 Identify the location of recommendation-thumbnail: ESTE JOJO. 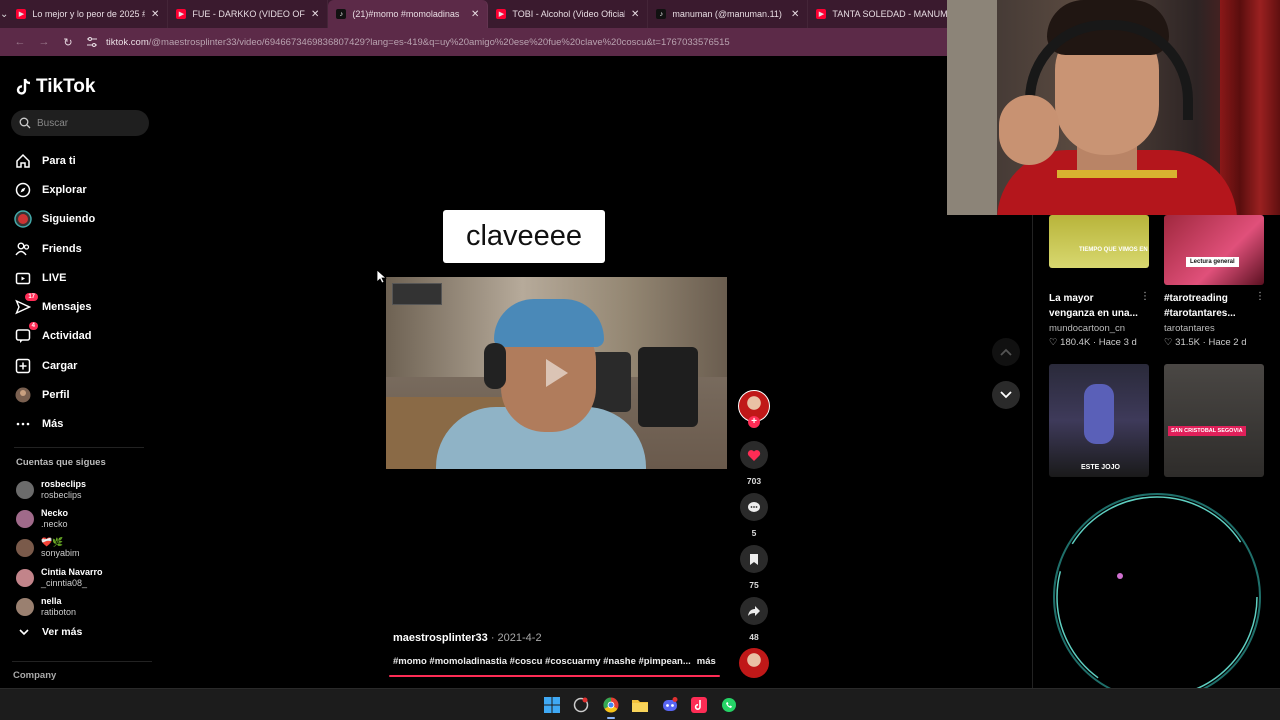
(1099, 420).